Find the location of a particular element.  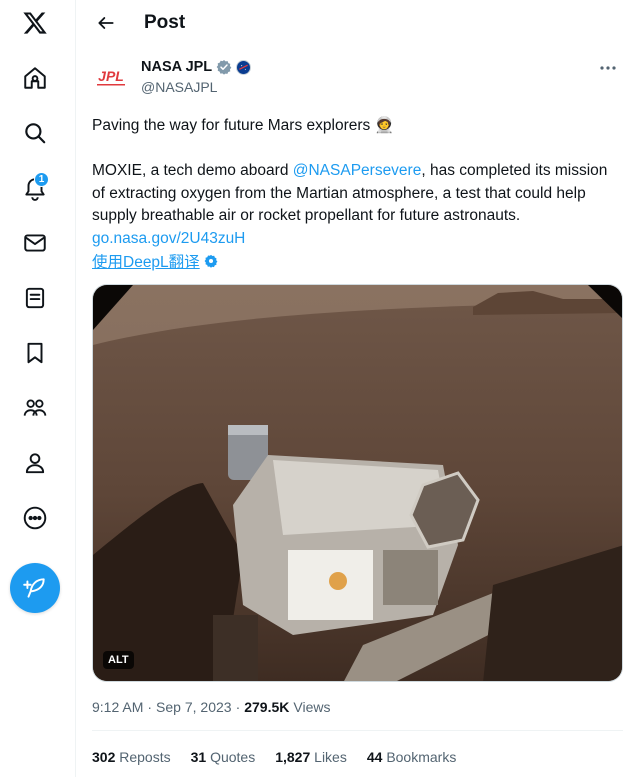

likes-stat: 1,827 Likes is located at coordinates (311, 757).